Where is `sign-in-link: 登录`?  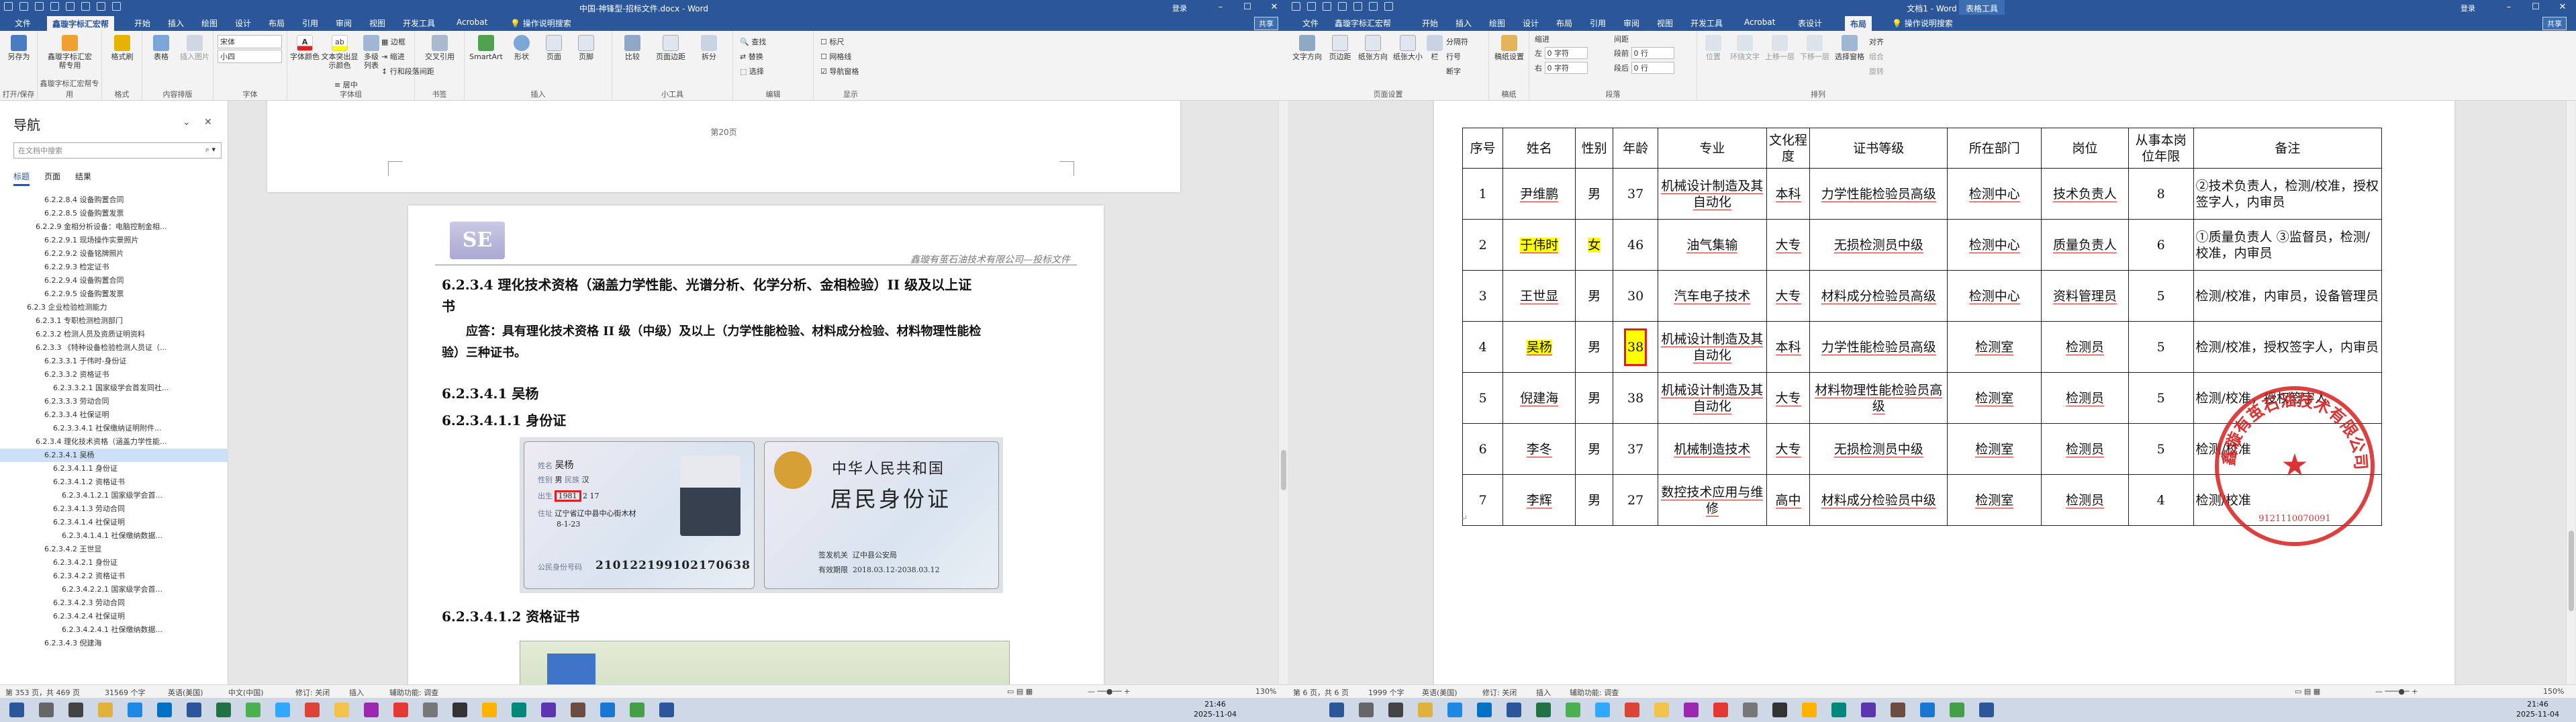
sign-in-link: 登录 is located at coordinates (2468, 8).